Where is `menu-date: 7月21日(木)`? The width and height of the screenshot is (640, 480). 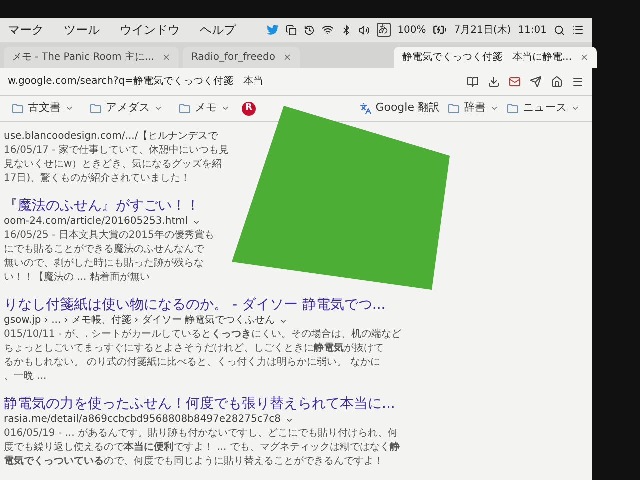
menu-date: 7月21日(木) is located at coordinates (483, 31).